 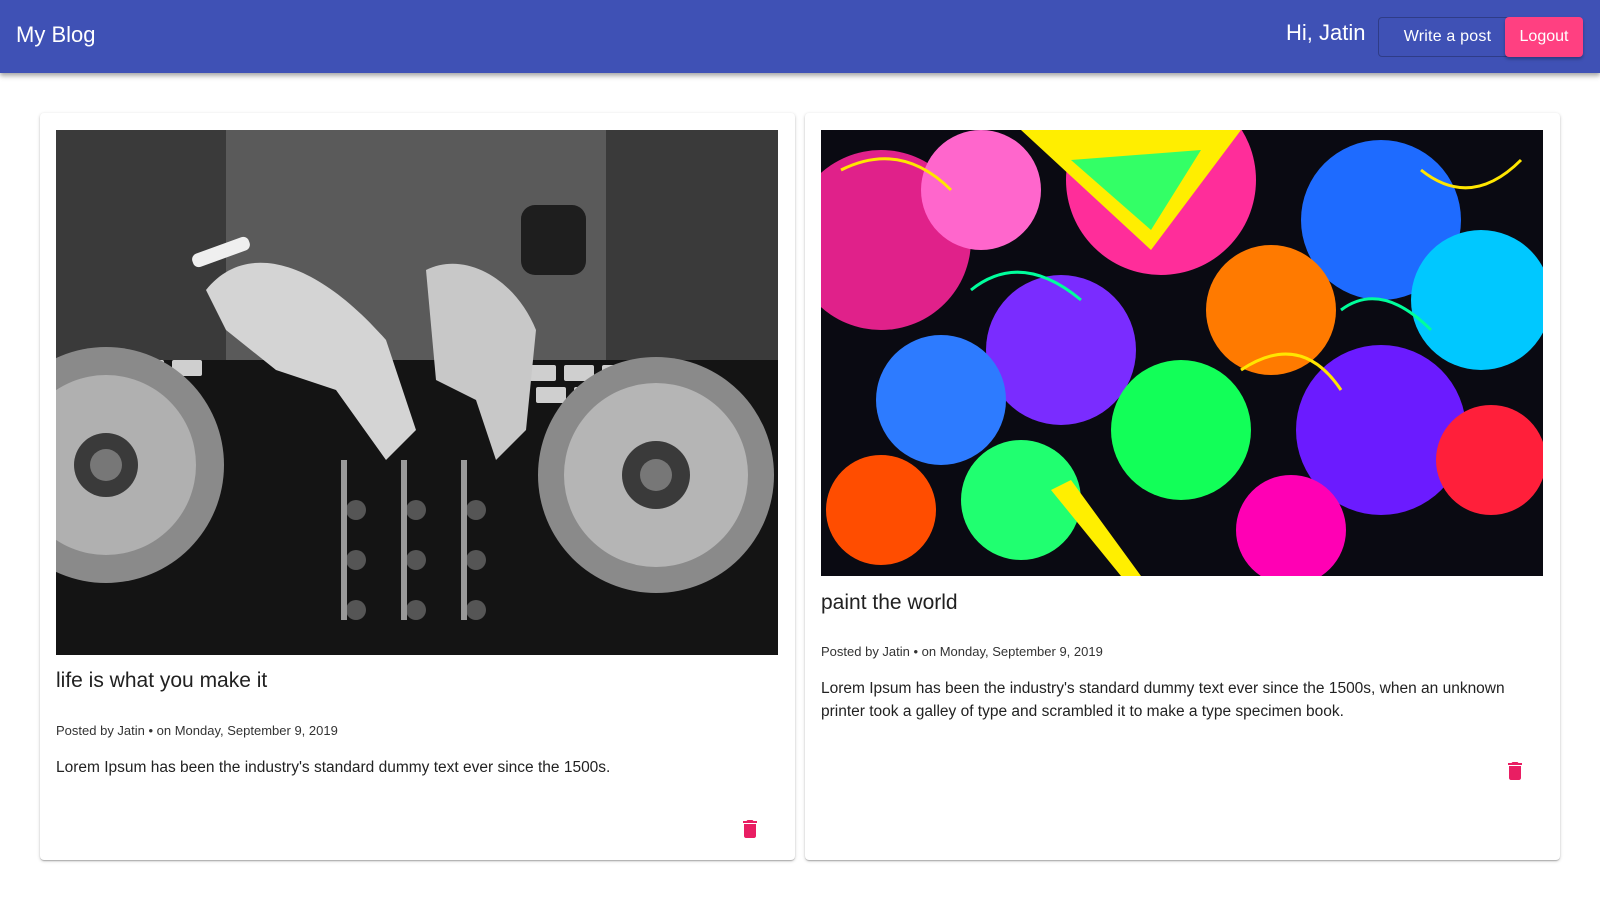 I want to click on write-post-button: Write a post, so click(x=1447, y=37).